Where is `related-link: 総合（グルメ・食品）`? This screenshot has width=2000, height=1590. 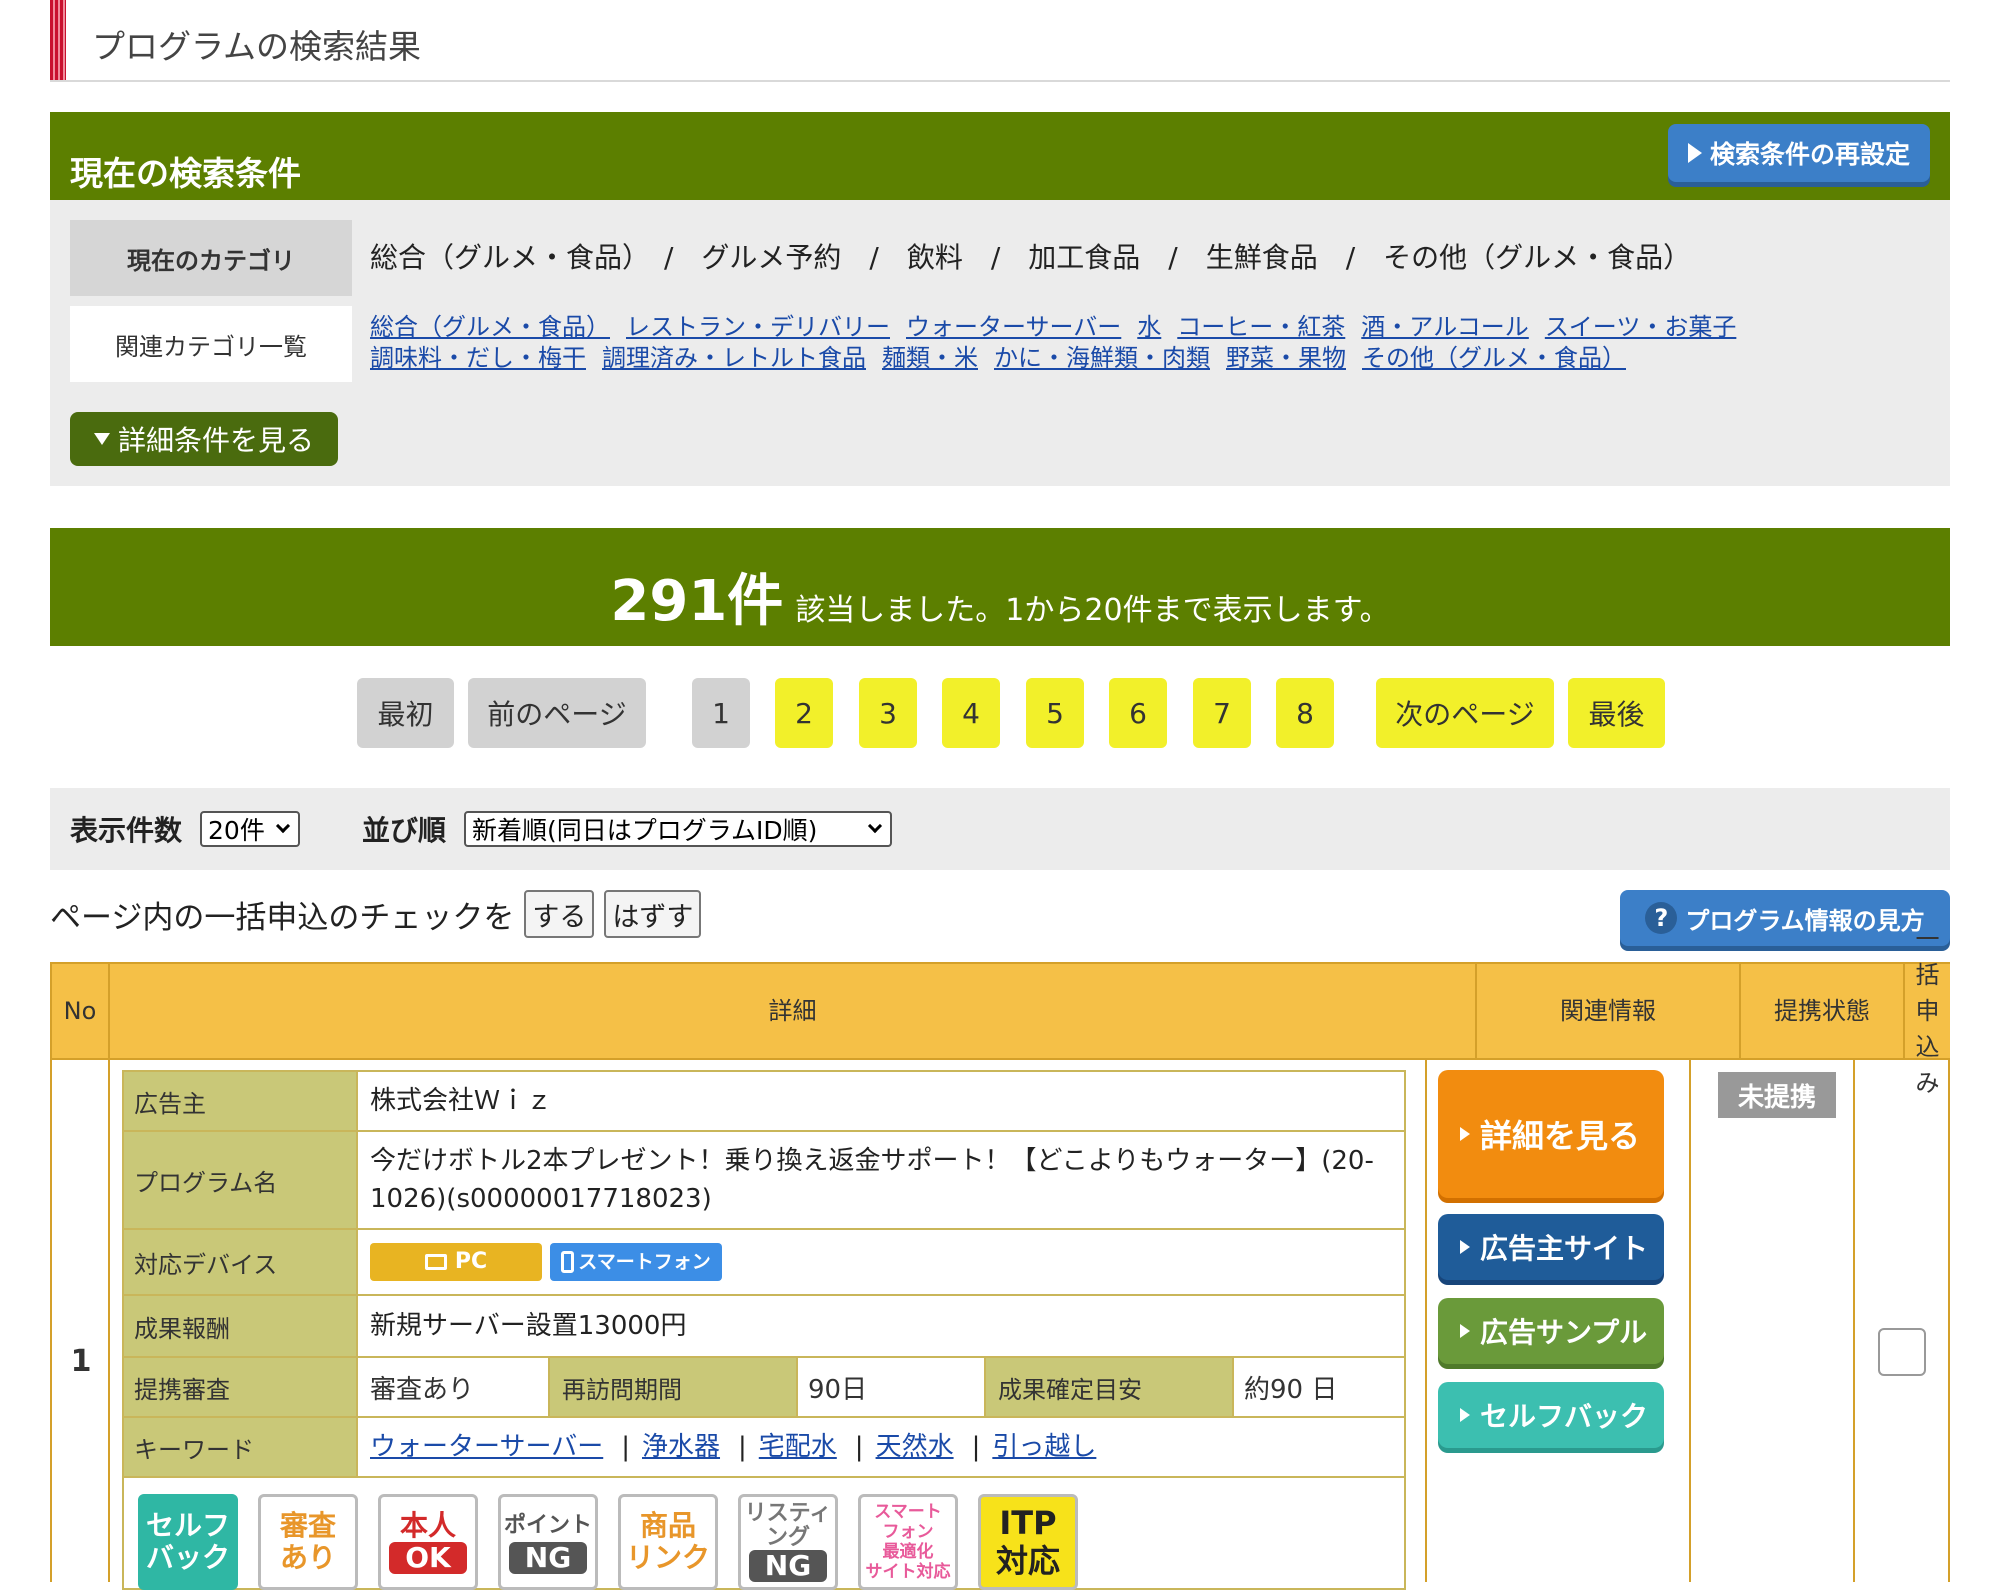
related-link: 総合（グルメ・食品） is located at coordinates (490, 327).